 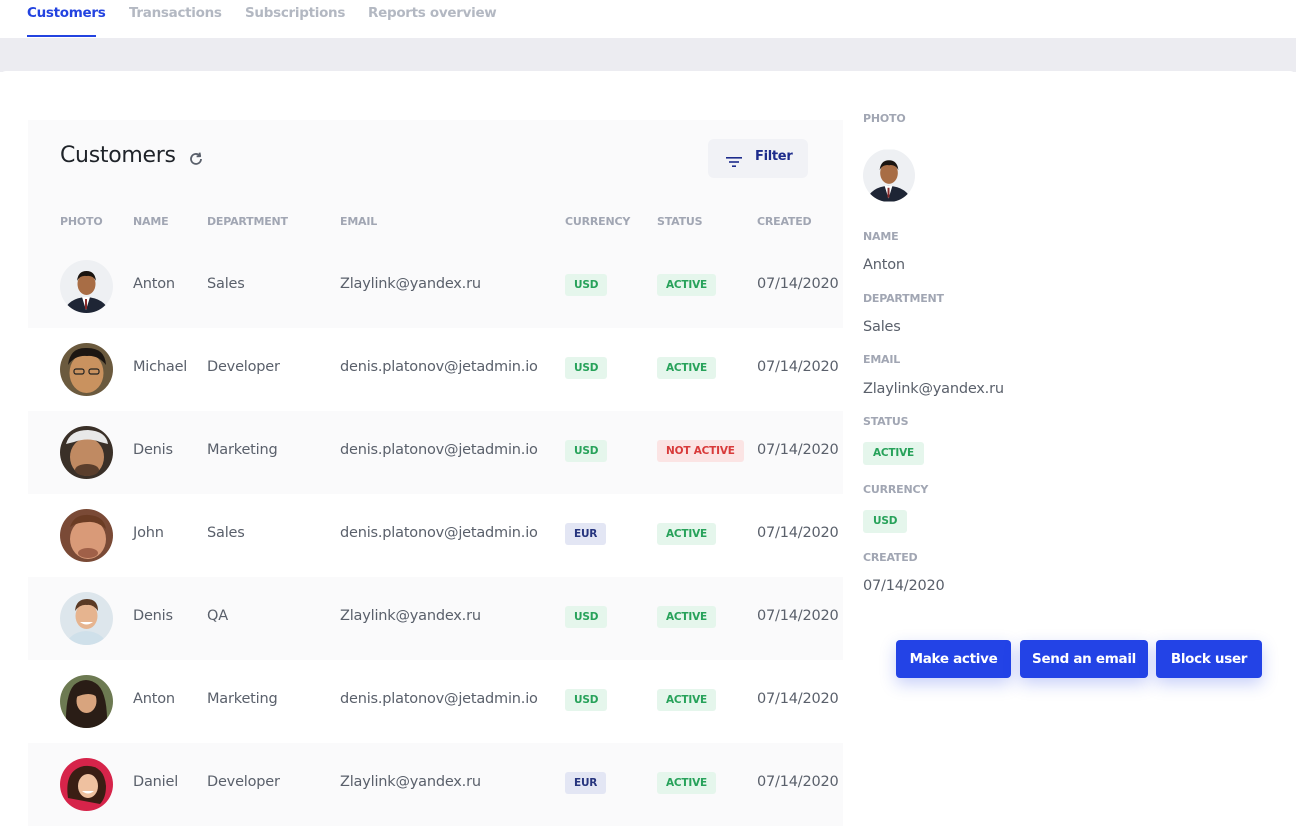 What do you see at coordinates (648, 55) in the screenshot?
I see `header-band` at bounding box center [648, 55].